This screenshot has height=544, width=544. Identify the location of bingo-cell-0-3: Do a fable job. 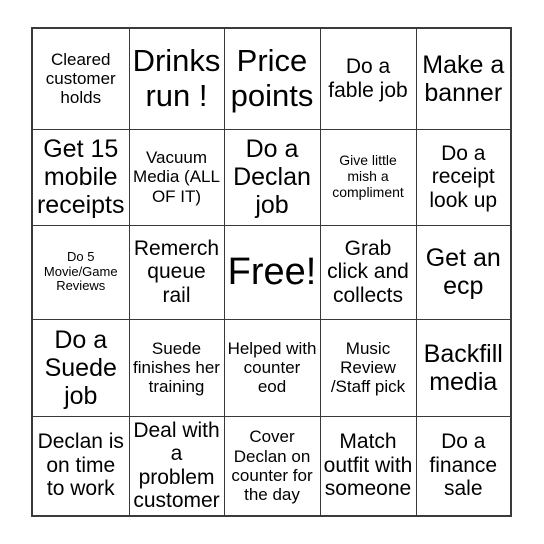
(368, 78).